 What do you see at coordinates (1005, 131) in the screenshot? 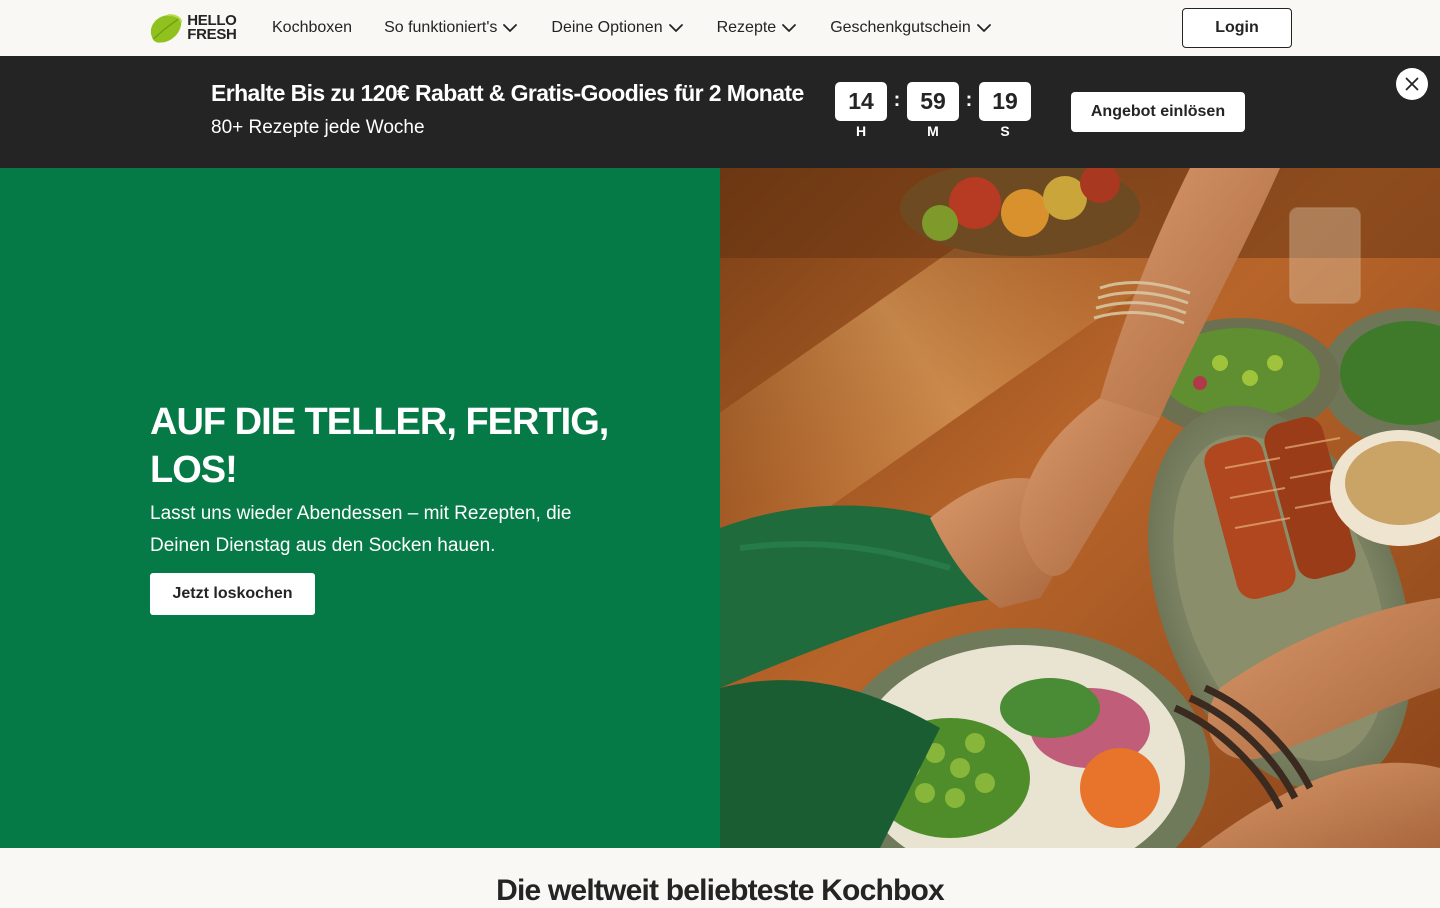
I see `countdown-seconds-label: S` at bounding box center [1005, 131].